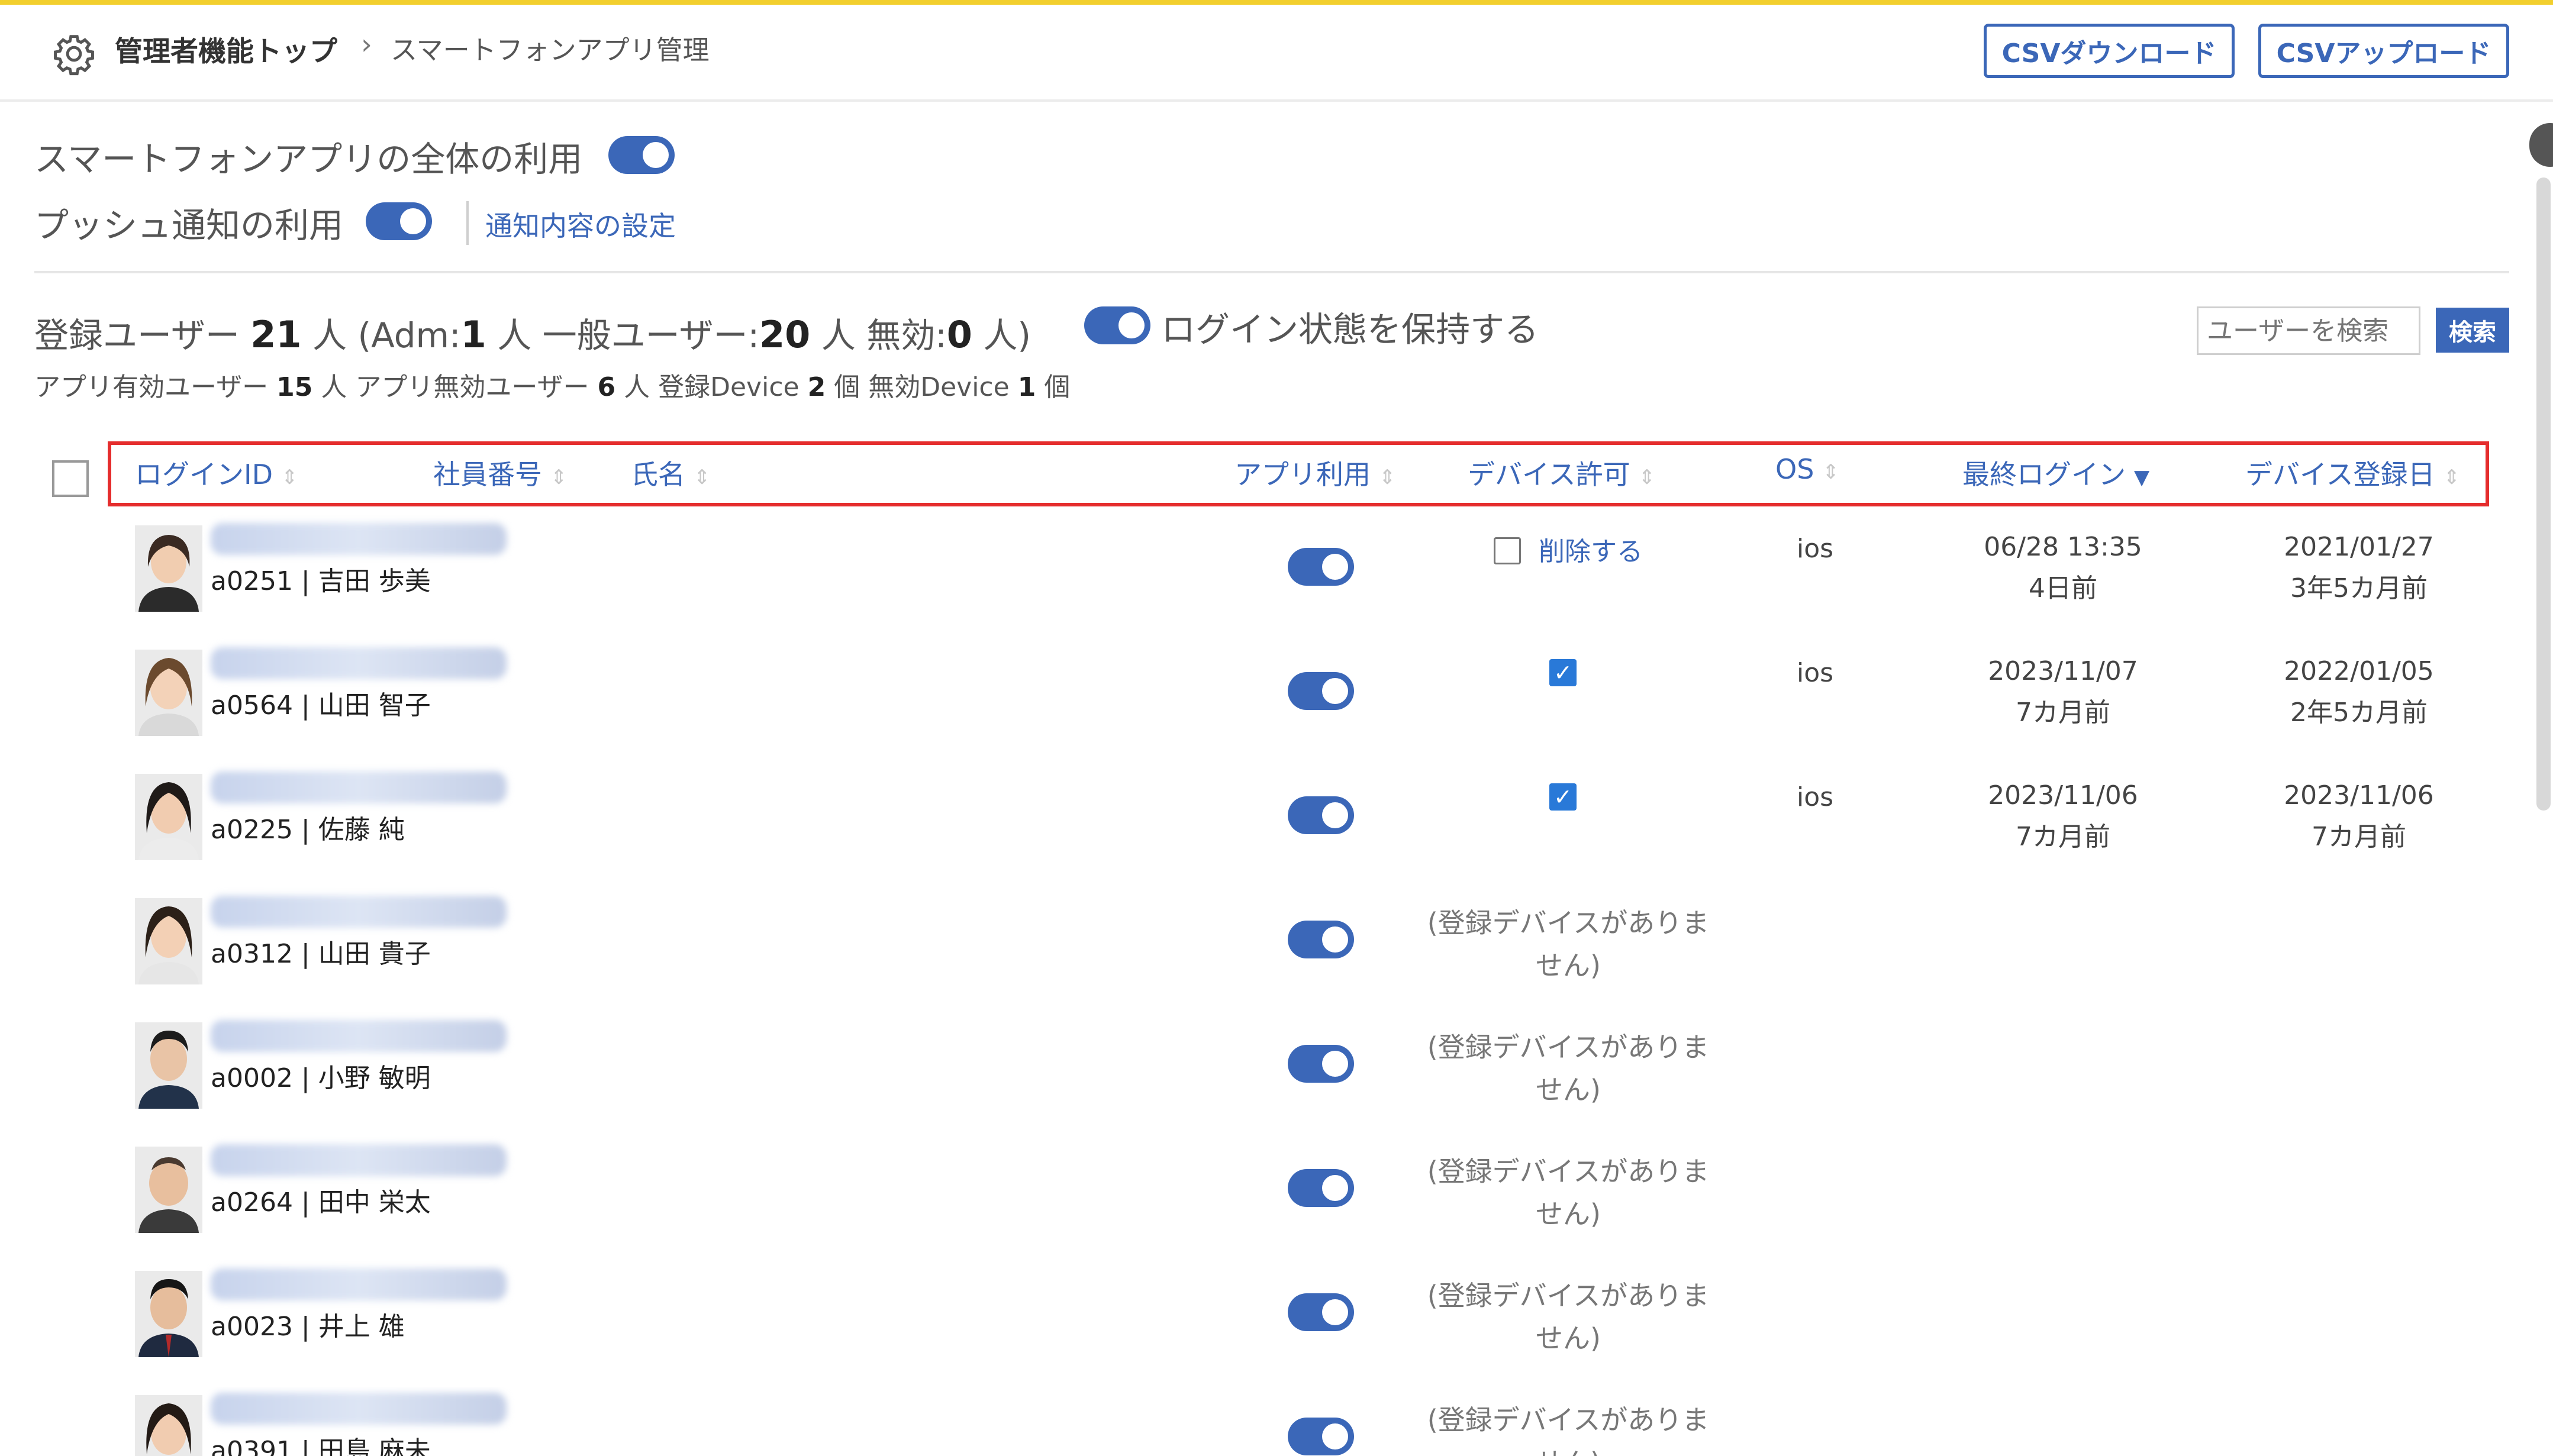  What do you see at coordinates (1568, 1451) in the screenshot?
I see `no-device-line: せん)` at bounding box center [1568, 1451].